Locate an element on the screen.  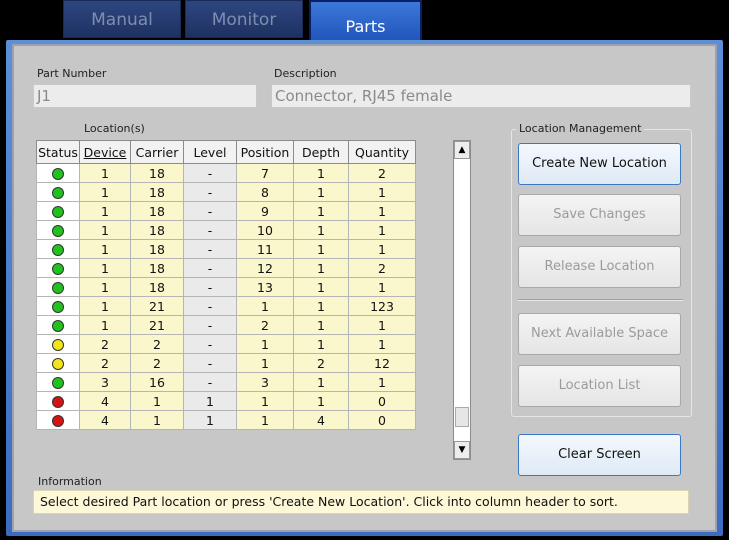
table-scrollbar: ▲ ▼ is located at coordinates (462, 300).